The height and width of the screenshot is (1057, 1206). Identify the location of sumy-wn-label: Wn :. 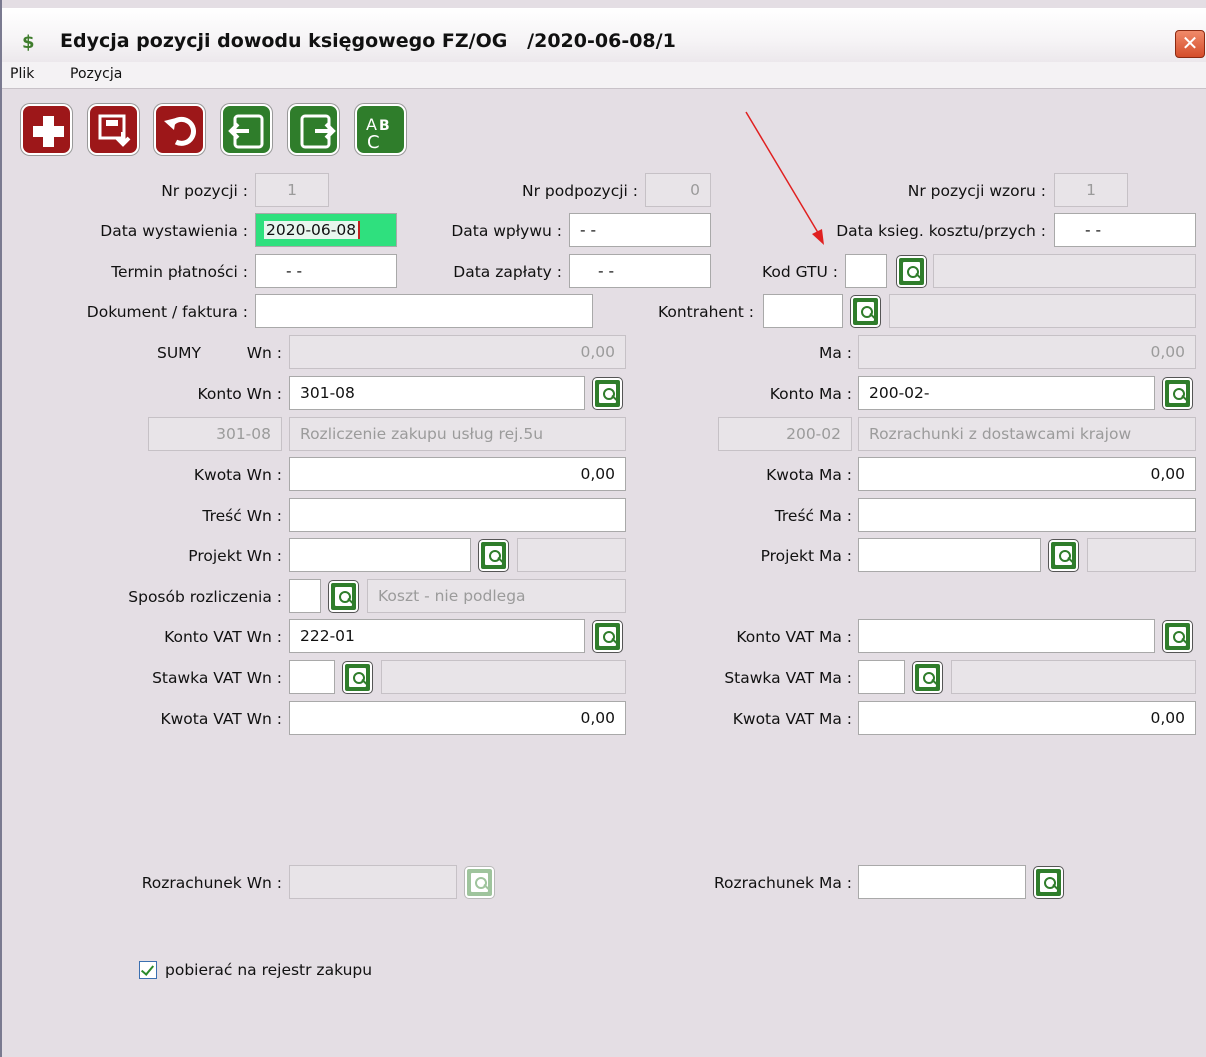
(264, 353).